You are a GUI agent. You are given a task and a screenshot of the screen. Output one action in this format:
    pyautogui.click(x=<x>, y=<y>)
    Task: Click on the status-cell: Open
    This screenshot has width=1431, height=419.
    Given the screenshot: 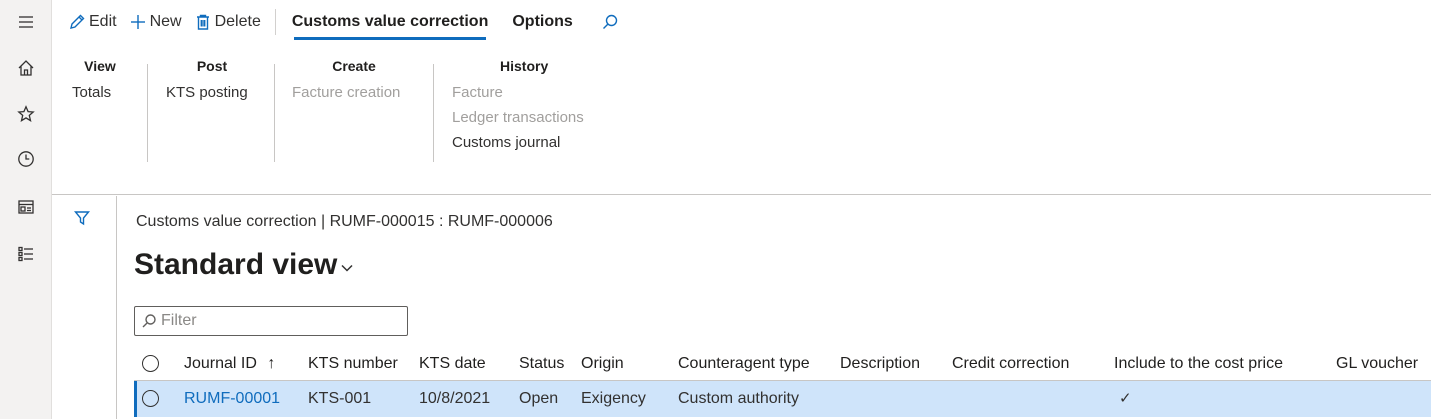 What is the action you would take?
    pyautogui.click(x=539, y=398)
    